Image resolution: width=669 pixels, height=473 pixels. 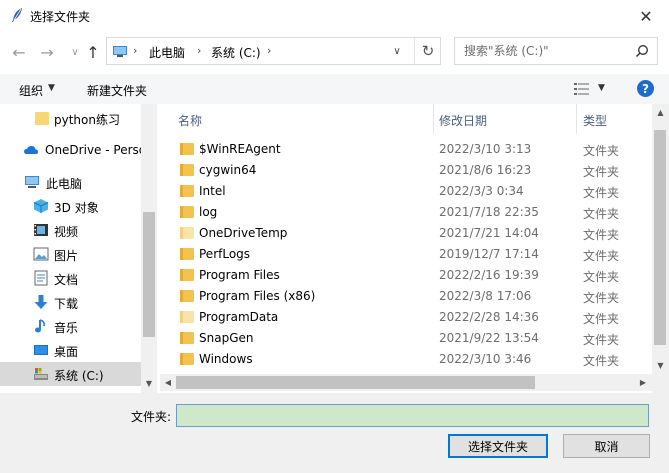 What do you see at coordinates (40, 326) in the screenshot?
I see `music-icon` at bounding box center [40, 326].